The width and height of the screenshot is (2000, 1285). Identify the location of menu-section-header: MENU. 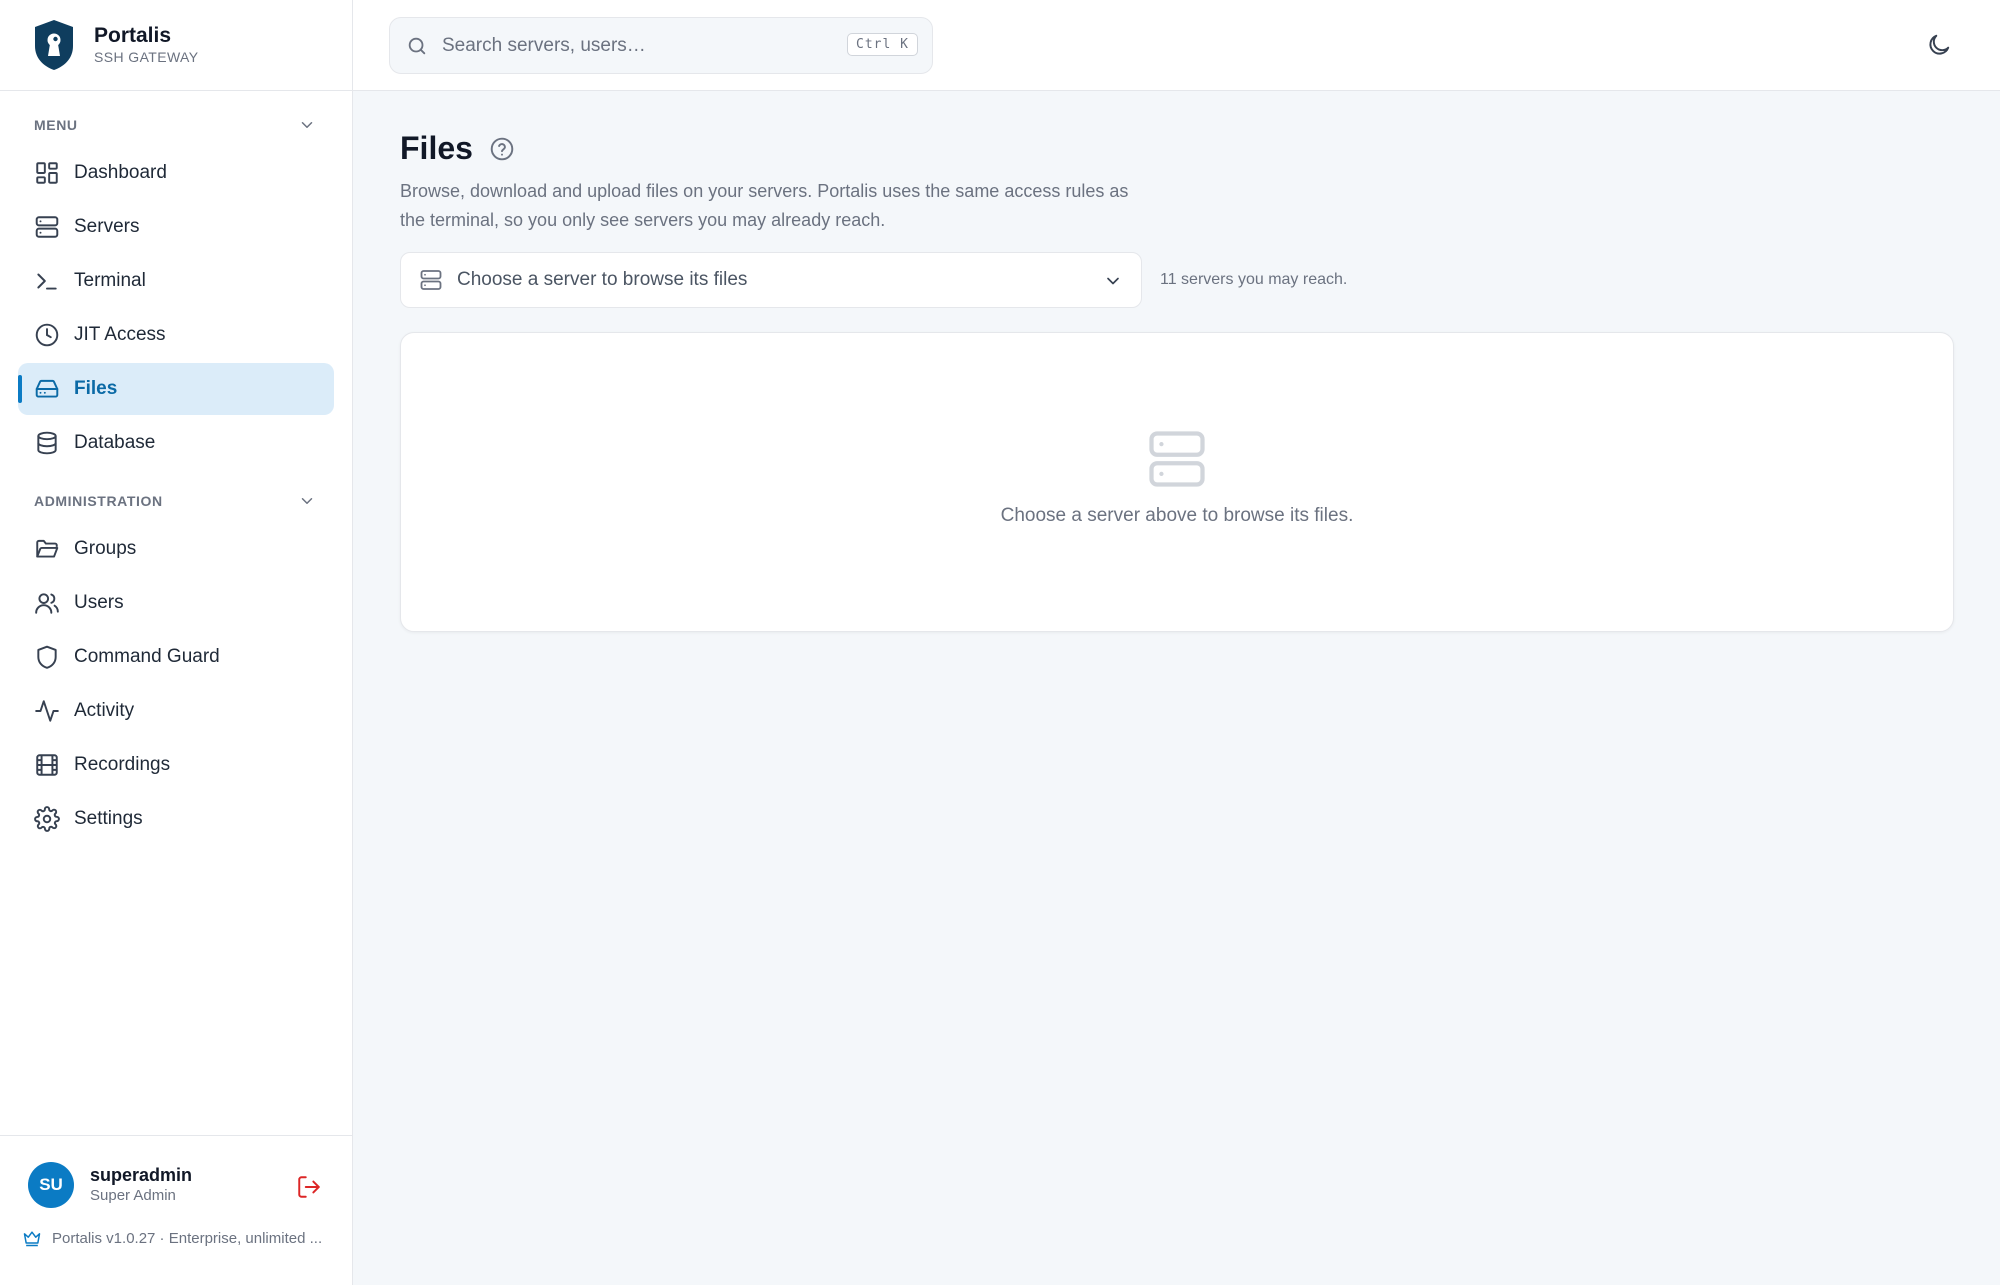
(176, 125).